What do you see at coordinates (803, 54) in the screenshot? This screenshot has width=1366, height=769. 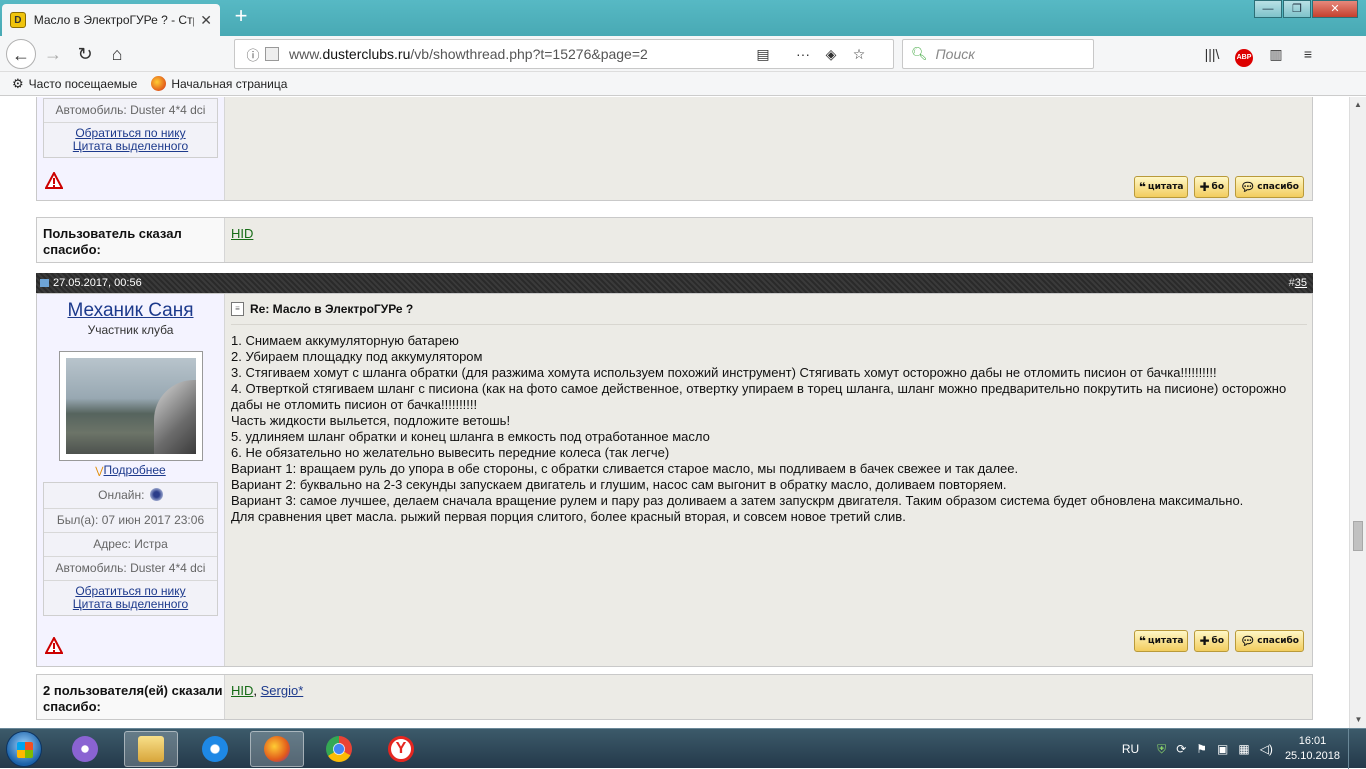 I see `page-actions-icon: ···` at bounding box center [803, 54].